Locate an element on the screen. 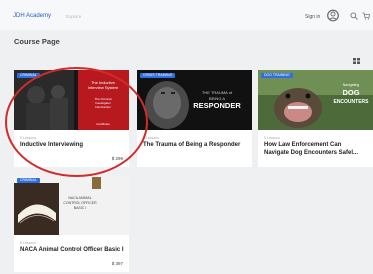  page-title: Course Page is located at coordinates (37, 41).